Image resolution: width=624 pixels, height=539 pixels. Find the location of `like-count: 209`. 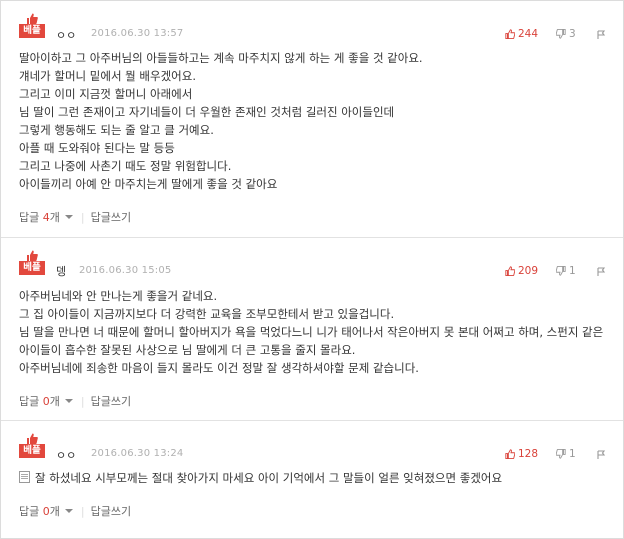

like-count: 209 is located at coordinates (528, 271).